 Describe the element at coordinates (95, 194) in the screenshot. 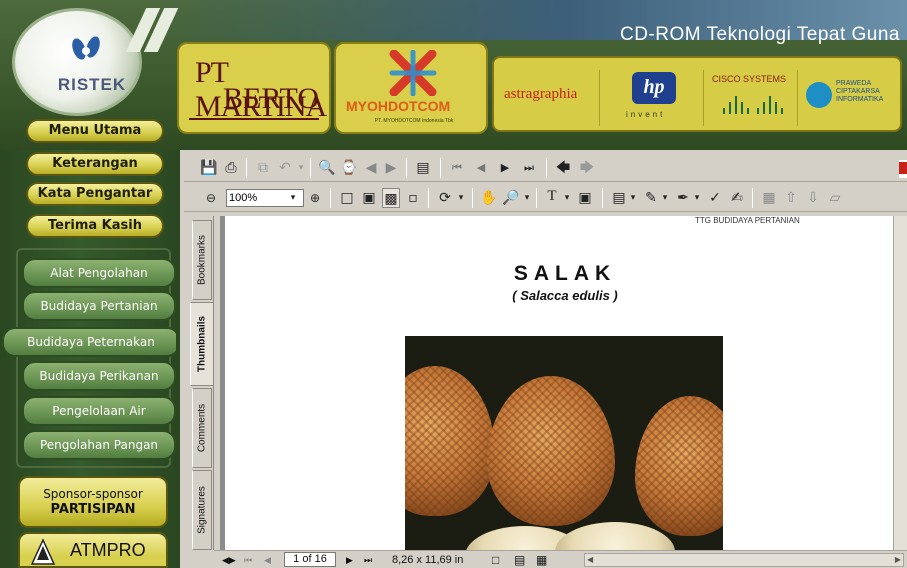

I see `kata-pengantar-button: Kata Pengantar` at that location.